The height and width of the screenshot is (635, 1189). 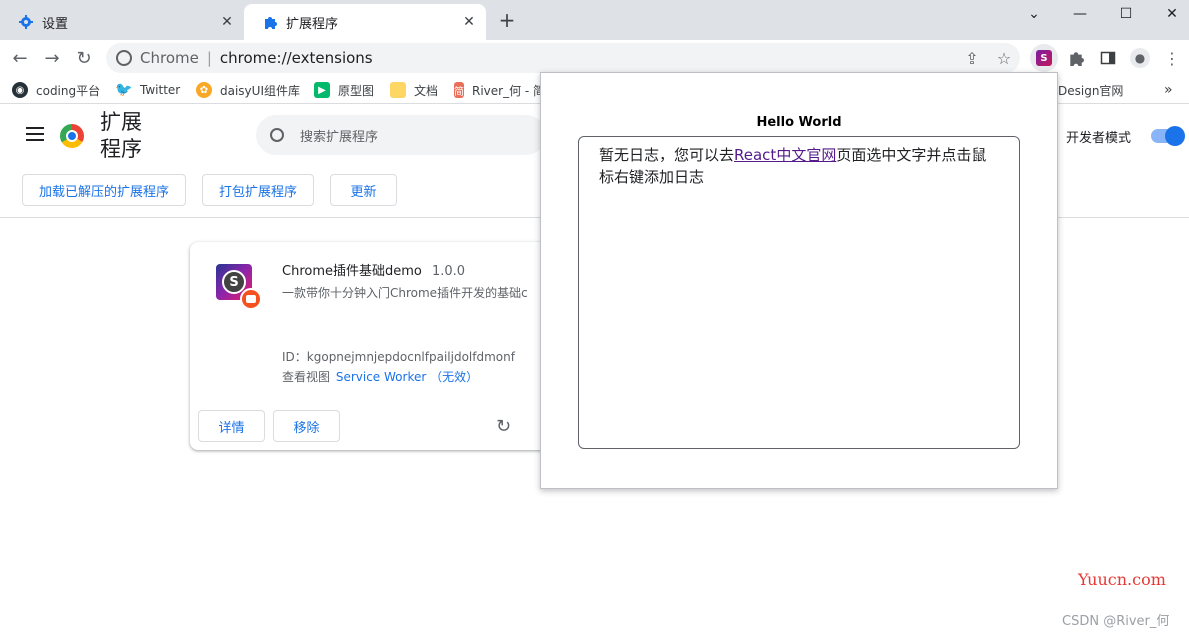 I want to click on extension-id: kgopnejmnjepdocnlfpailjdolfdmonf, so click(x=410, y=357).